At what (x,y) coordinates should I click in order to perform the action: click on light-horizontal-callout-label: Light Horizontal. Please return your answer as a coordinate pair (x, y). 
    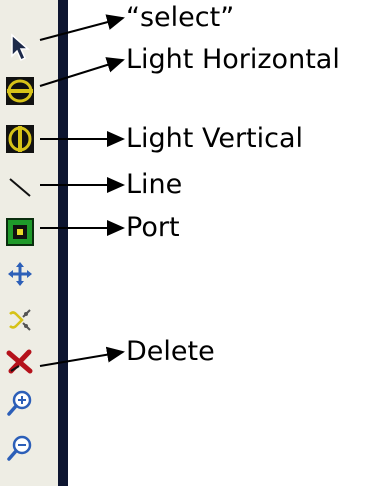
    Looking at the image, I should click on (233, 59).